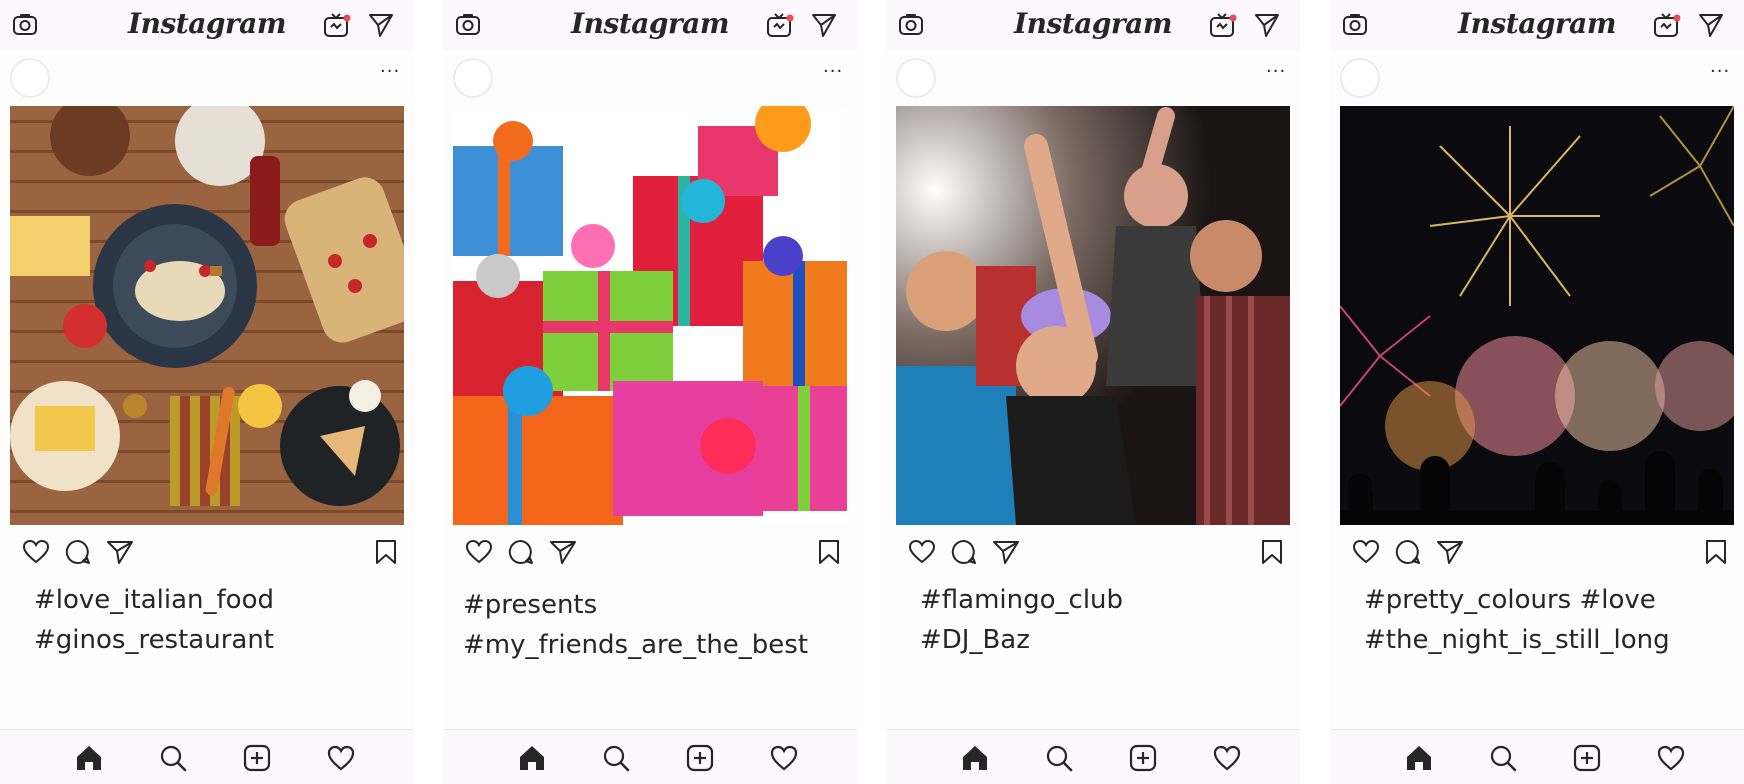  Describe the element at coordinates (650, 315) in the screenshot. I see `gift-boxes-photo` at that location.